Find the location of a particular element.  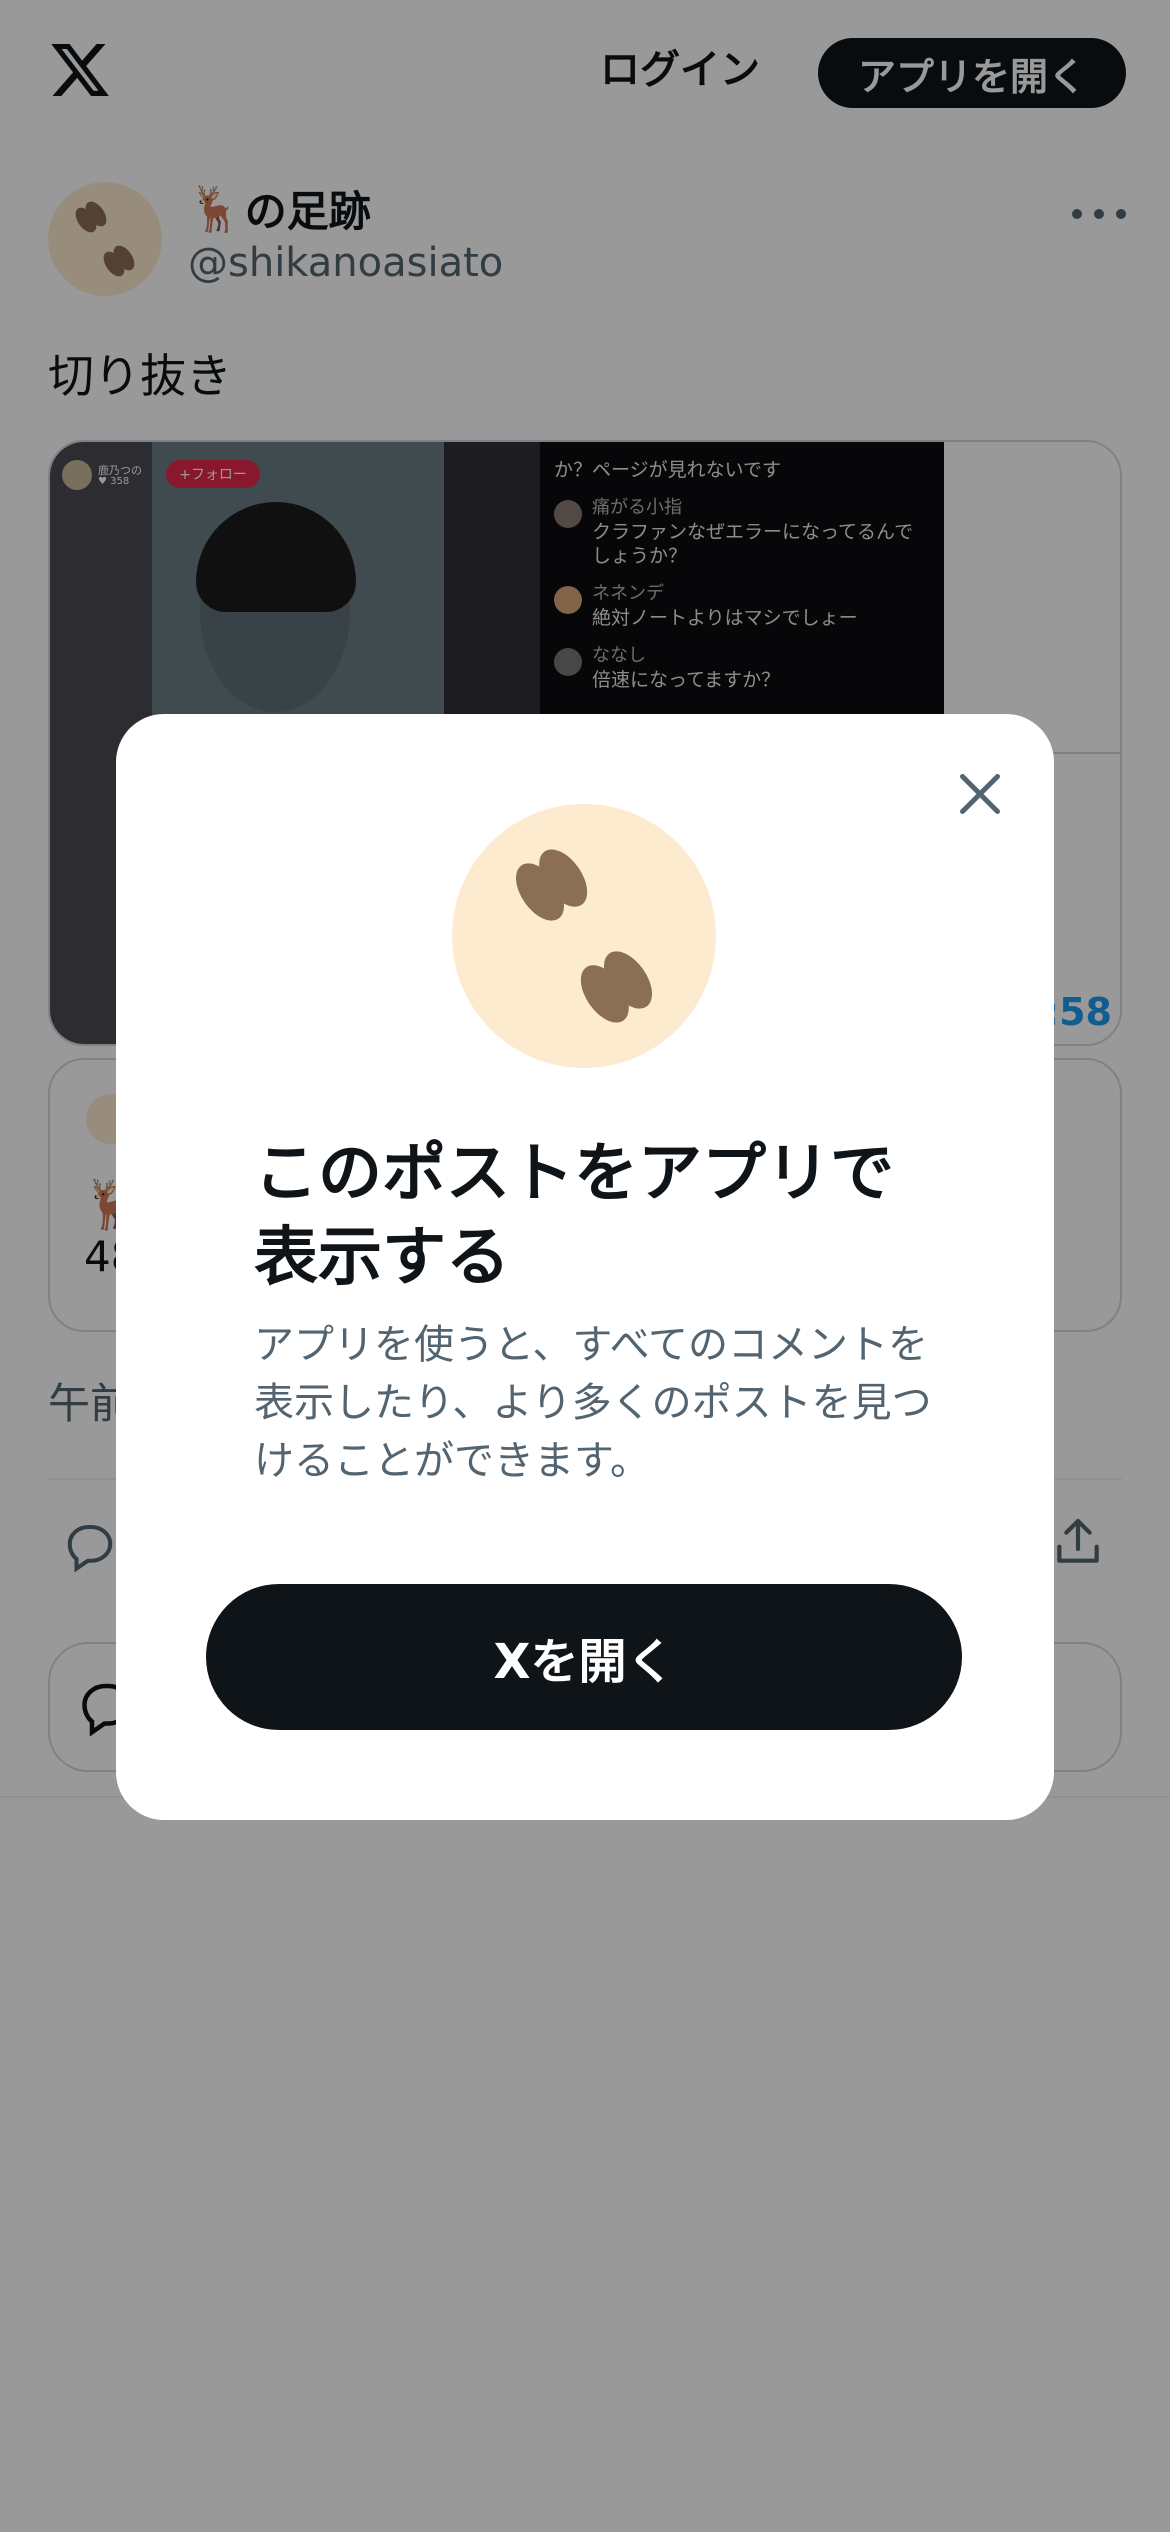

modal-avatar is located at coordinates (584, 936).